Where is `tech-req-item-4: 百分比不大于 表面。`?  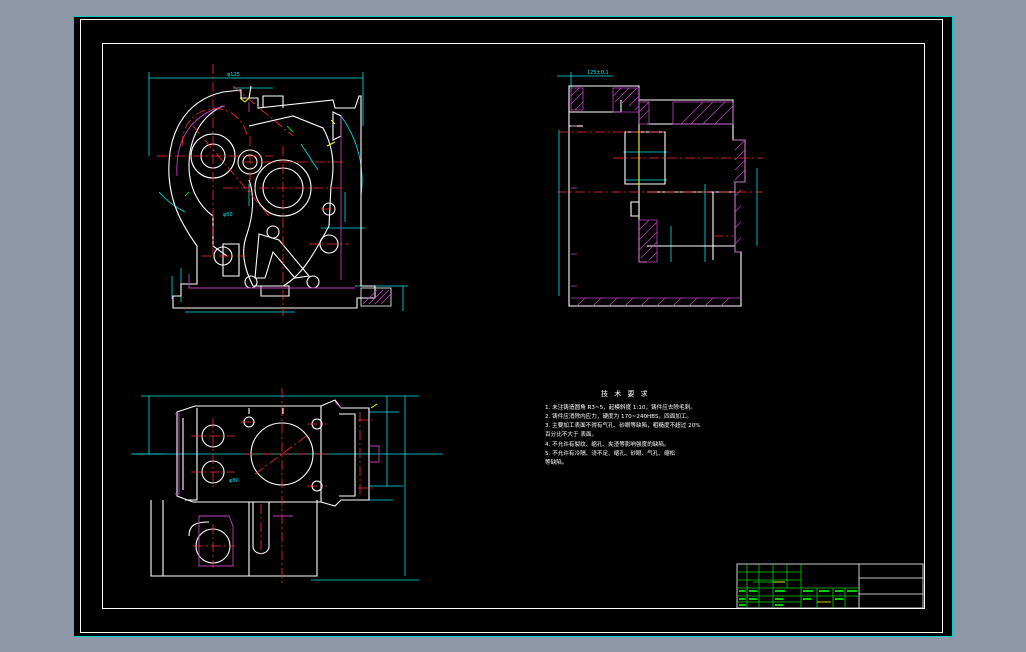
tech-req-item-4: 百分比不大于 表面。 is located at coordinates (571, 434).